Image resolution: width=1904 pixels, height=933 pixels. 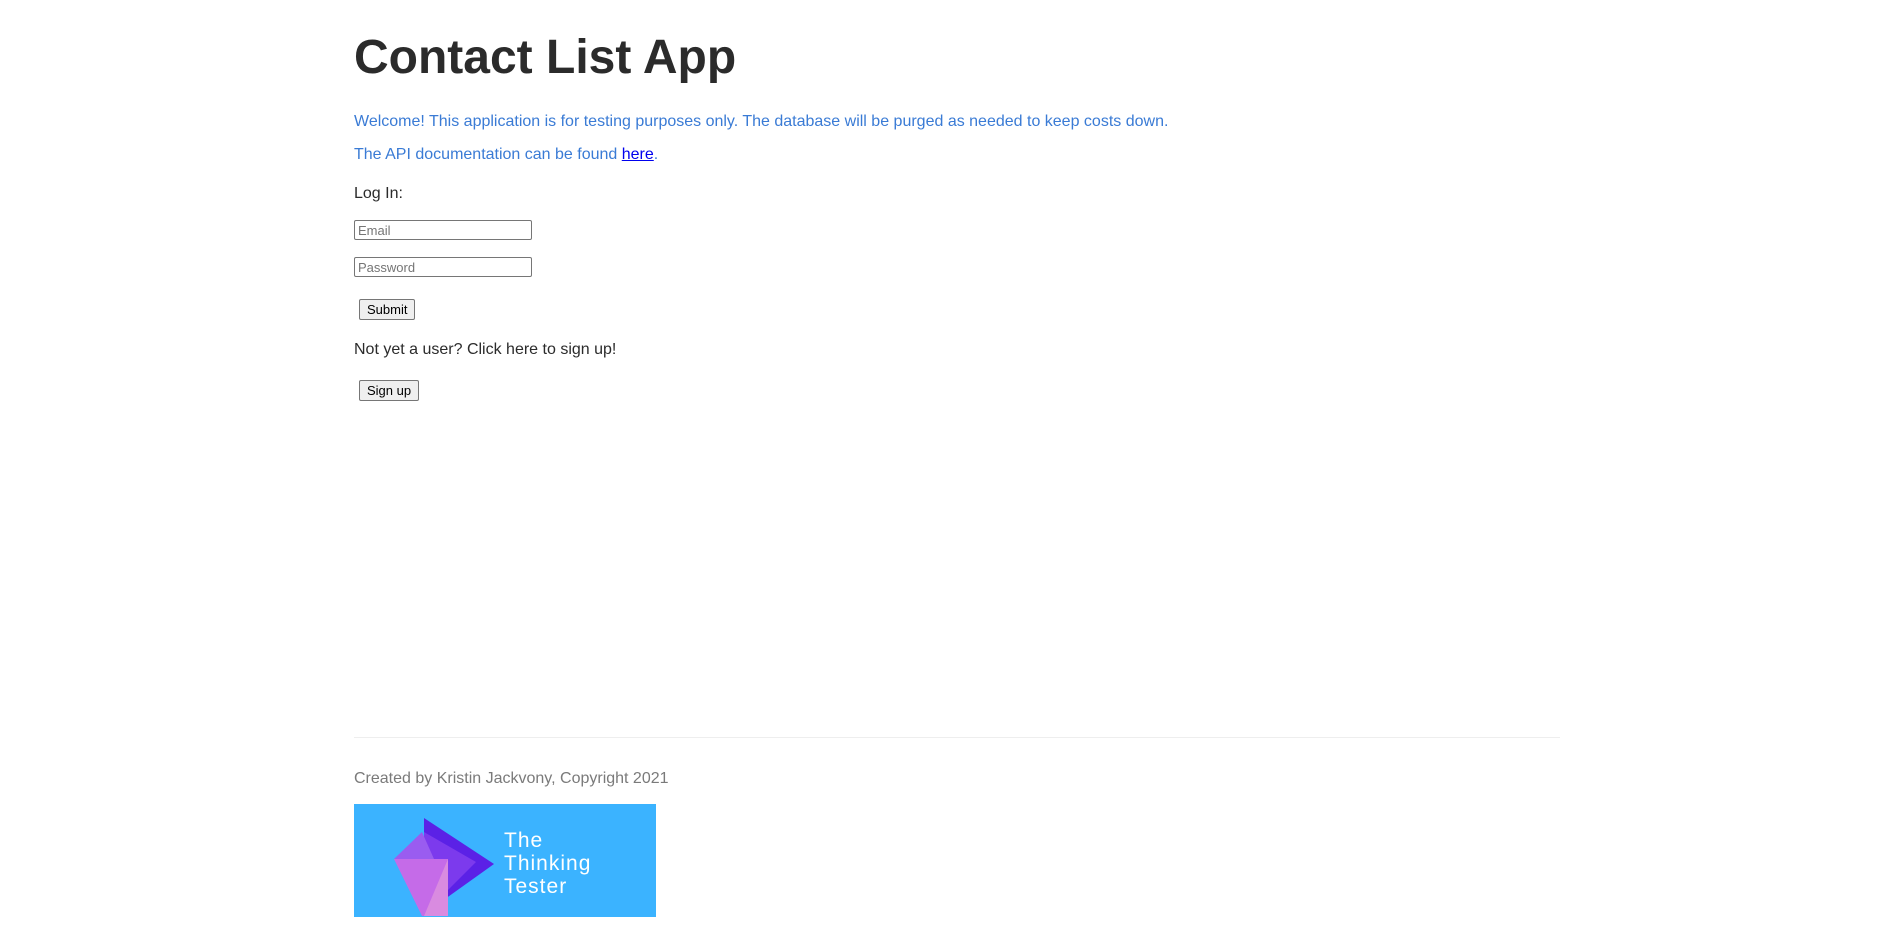 I want to click on logo-line-3: Tester, so click(x=536, y=886).